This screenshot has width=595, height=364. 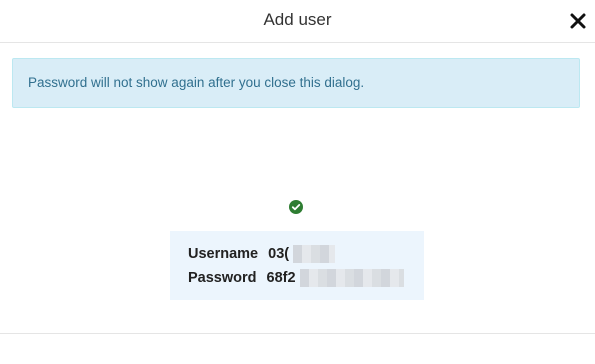 I want to click on footer-divider, so click(x=297, y=333).